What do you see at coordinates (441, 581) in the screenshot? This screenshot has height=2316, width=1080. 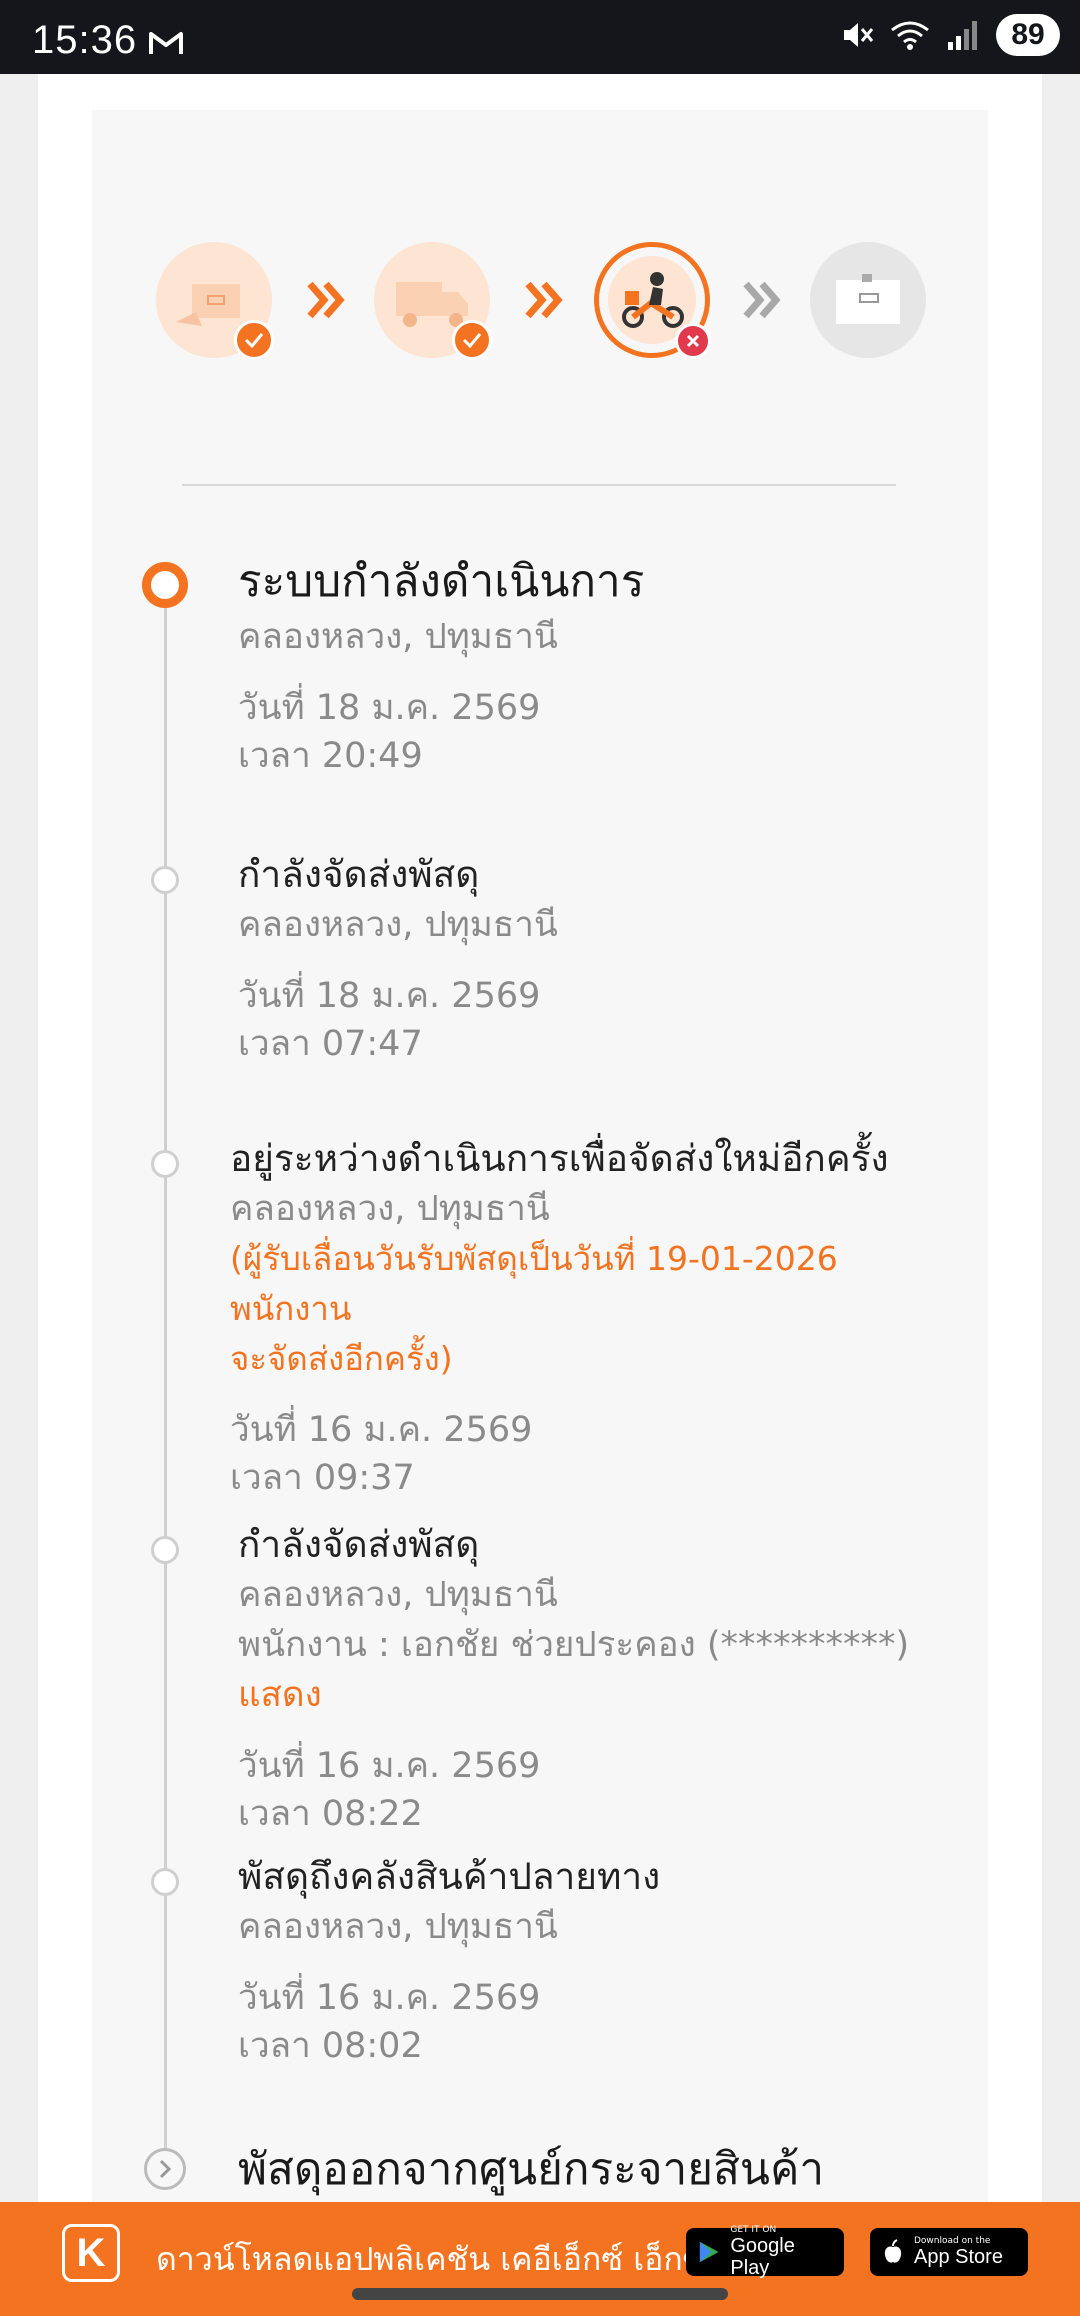 I see `entry-title: ระบบกำลังดำเนินการ` at bounding box center [441, 581].